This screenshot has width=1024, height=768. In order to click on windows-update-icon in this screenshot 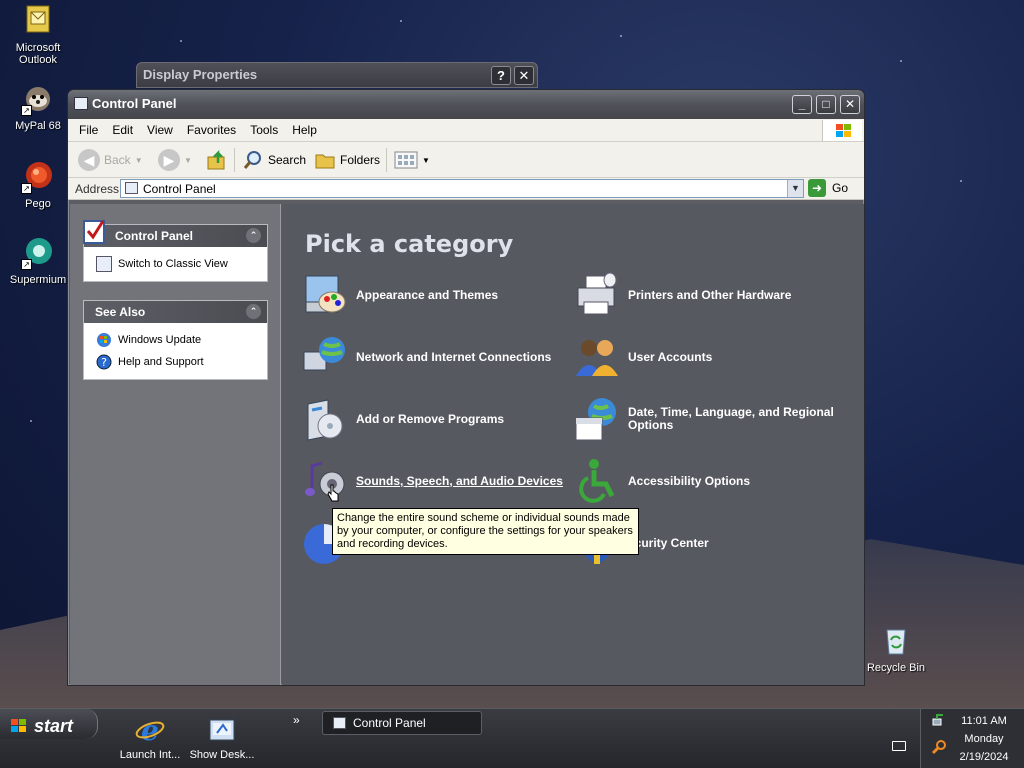, I will do `click(104, 340)`.